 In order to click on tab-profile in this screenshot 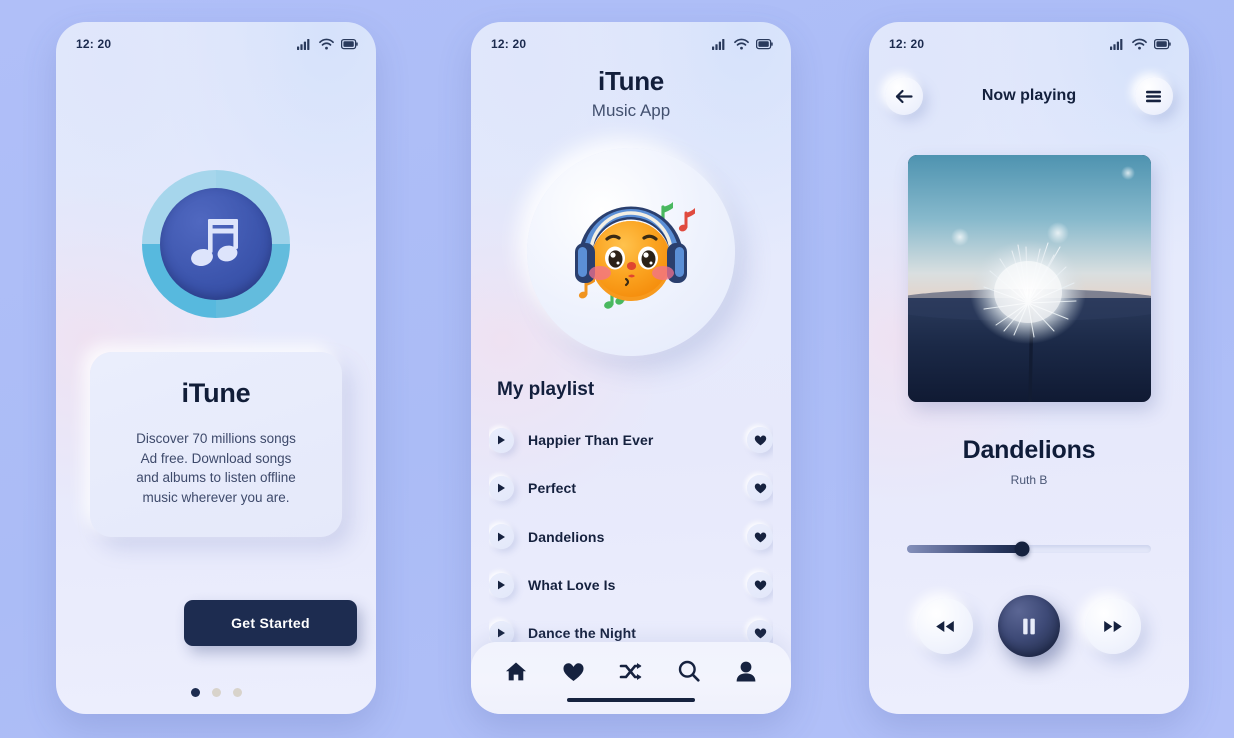, I will do `click(746, 671)`.